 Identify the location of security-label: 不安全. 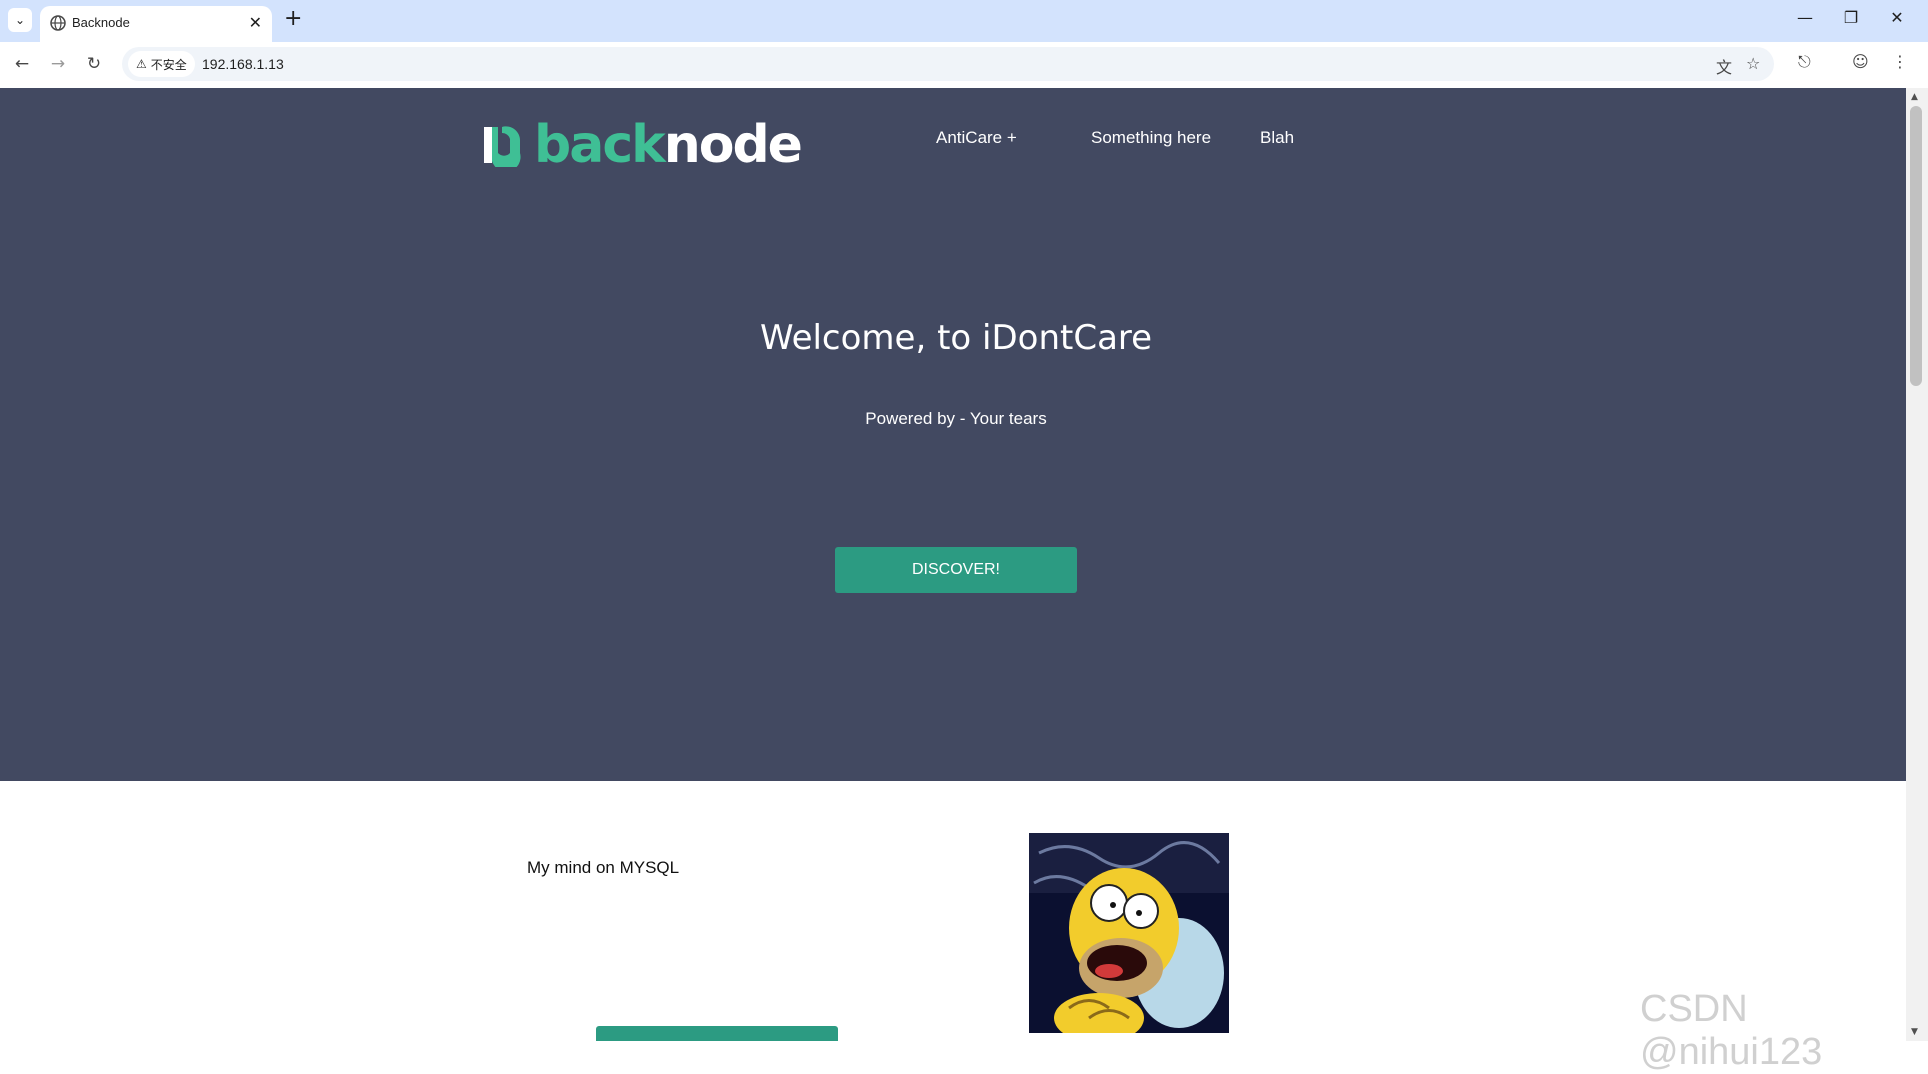
(168, 64).